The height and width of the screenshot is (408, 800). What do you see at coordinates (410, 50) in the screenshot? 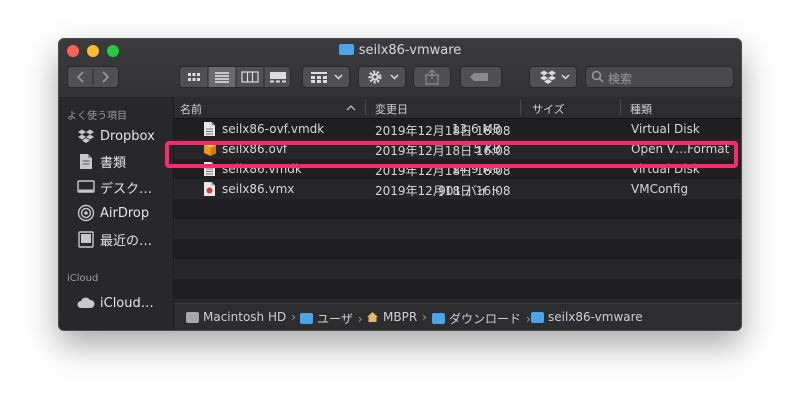
I see `window-title-text: seilx86-vmware` at bounding box center [410, 50].